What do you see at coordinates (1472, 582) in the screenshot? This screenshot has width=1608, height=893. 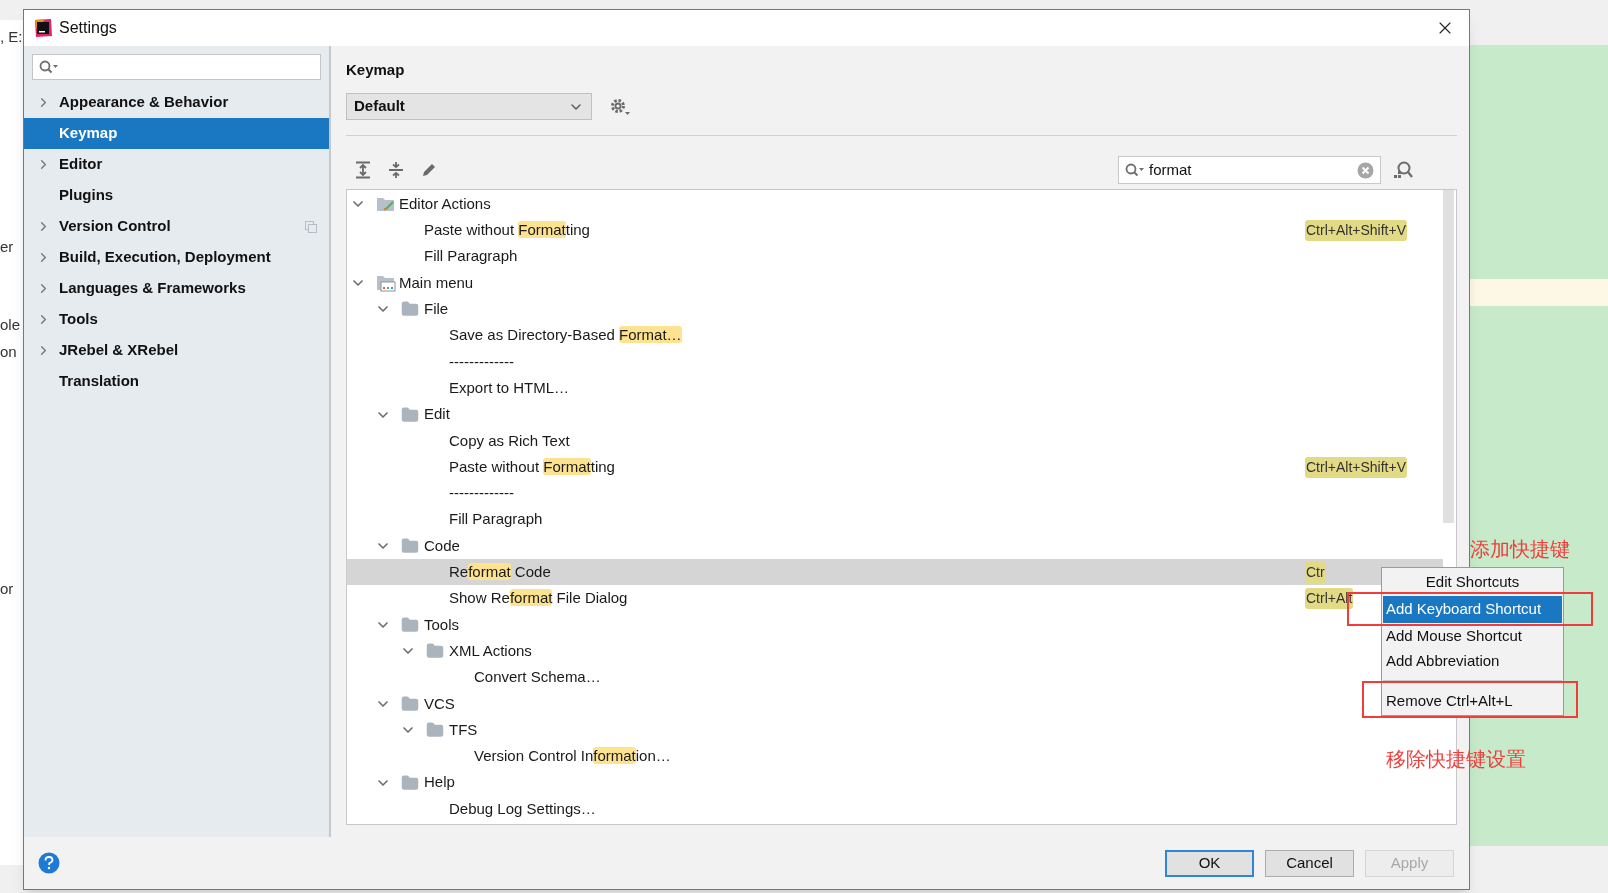 I see `menu-title: Edit Shortcuts` at bounding box center [1472, 582].